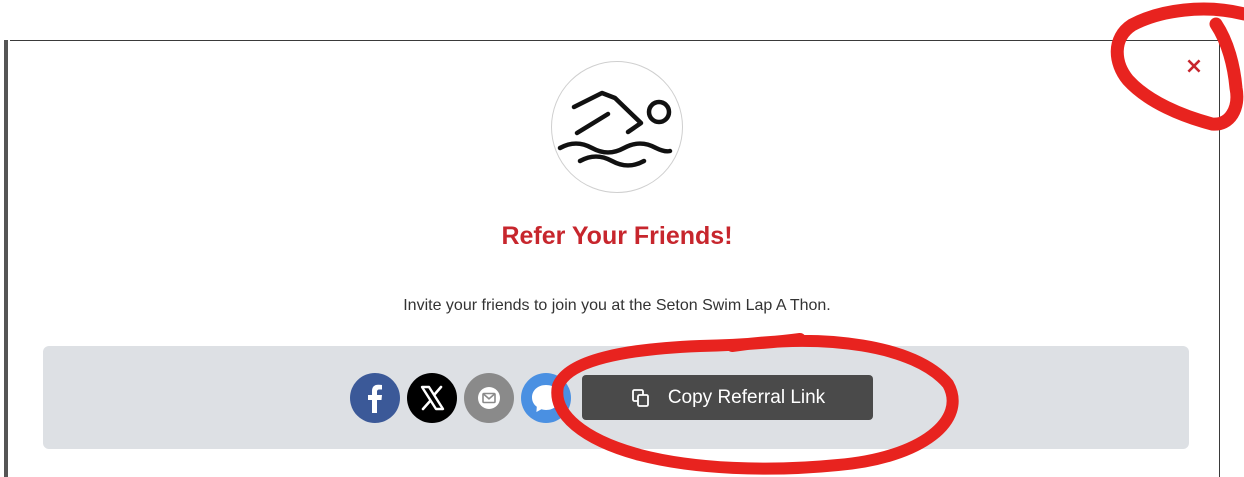 Image resolution: width=1244 pixels, height=477 pixels. I want to click on x-share-button, so click(432, 398).